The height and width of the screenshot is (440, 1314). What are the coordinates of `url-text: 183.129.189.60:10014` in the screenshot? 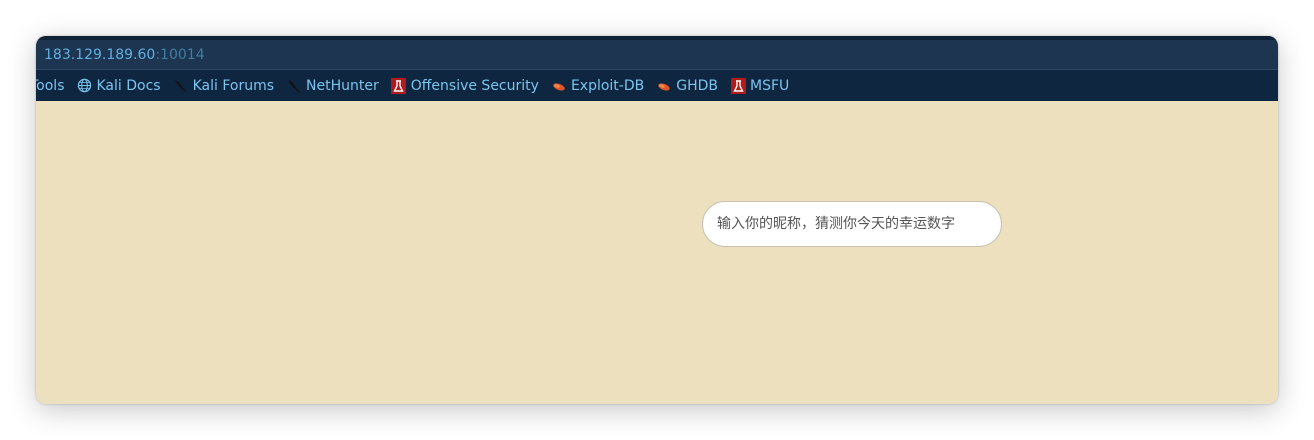 It's located at (120, 55).